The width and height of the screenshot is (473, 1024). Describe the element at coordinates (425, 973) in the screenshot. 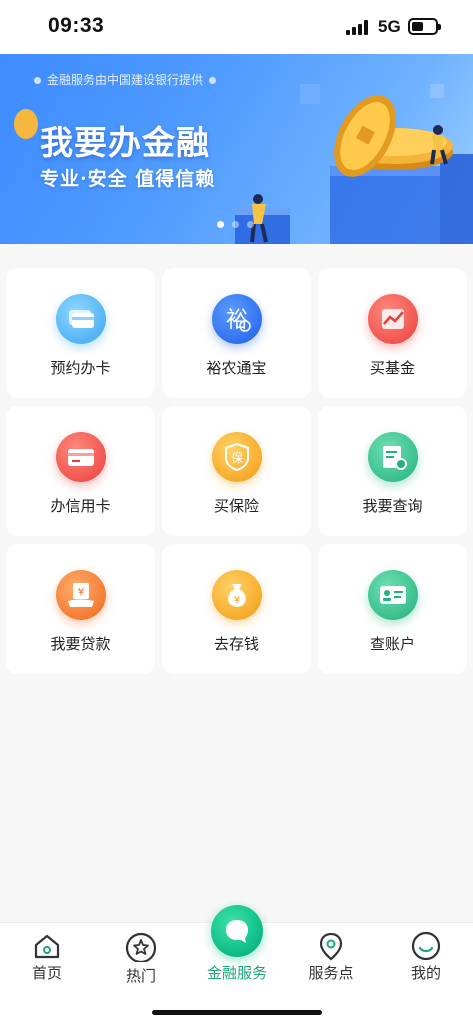

I see `nav-label: 我的` at that location.